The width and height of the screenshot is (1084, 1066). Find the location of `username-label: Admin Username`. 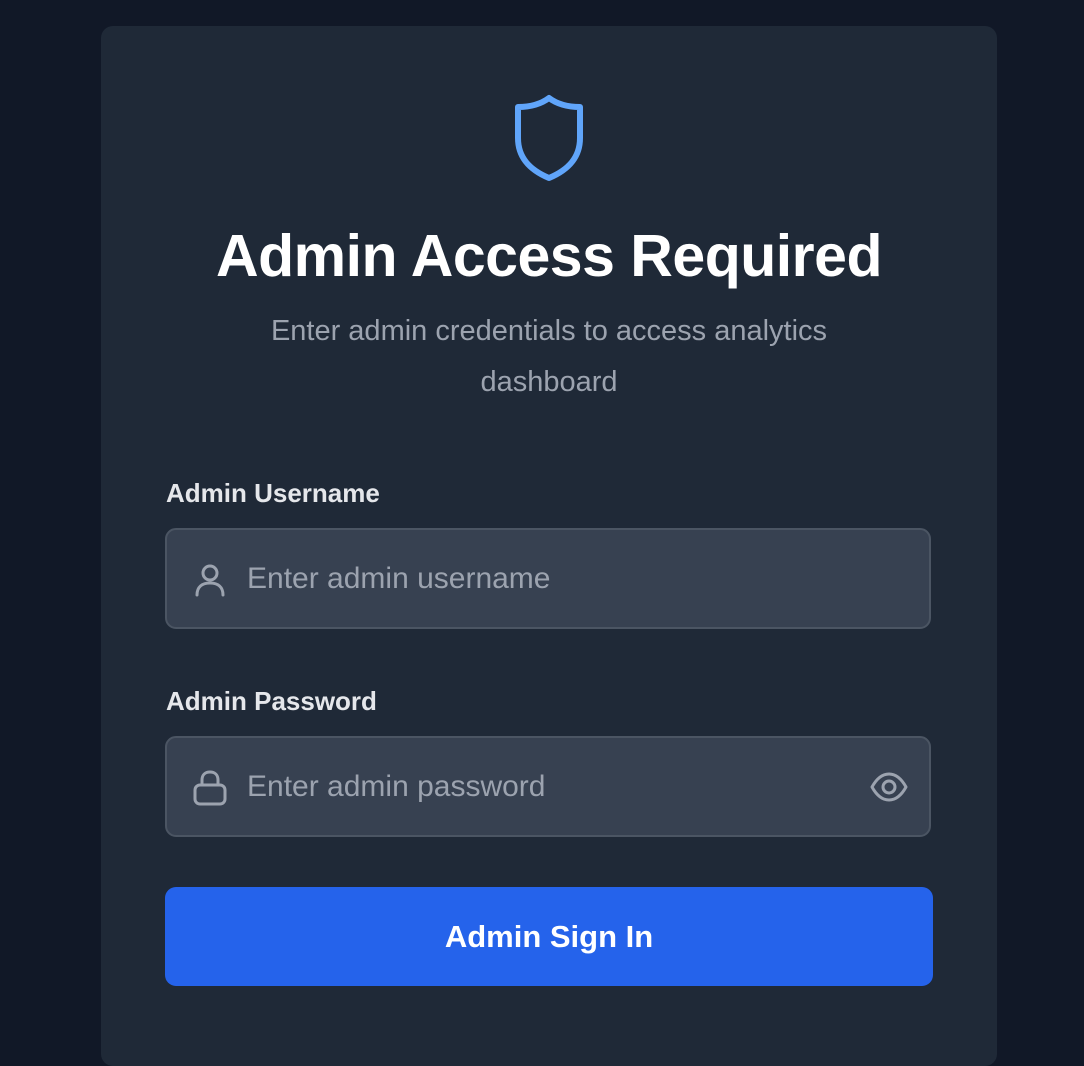

username-label: Admin Username is located at coordinates (273, 493).